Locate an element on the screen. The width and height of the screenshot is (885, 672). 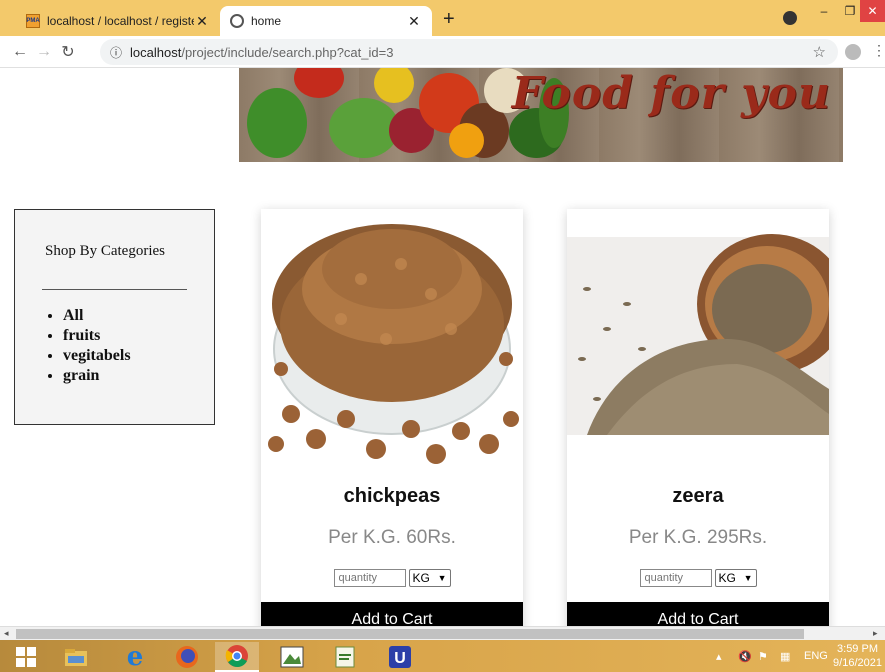
phpmyadmin-icon: PMA is located at coordinates (33, 21).